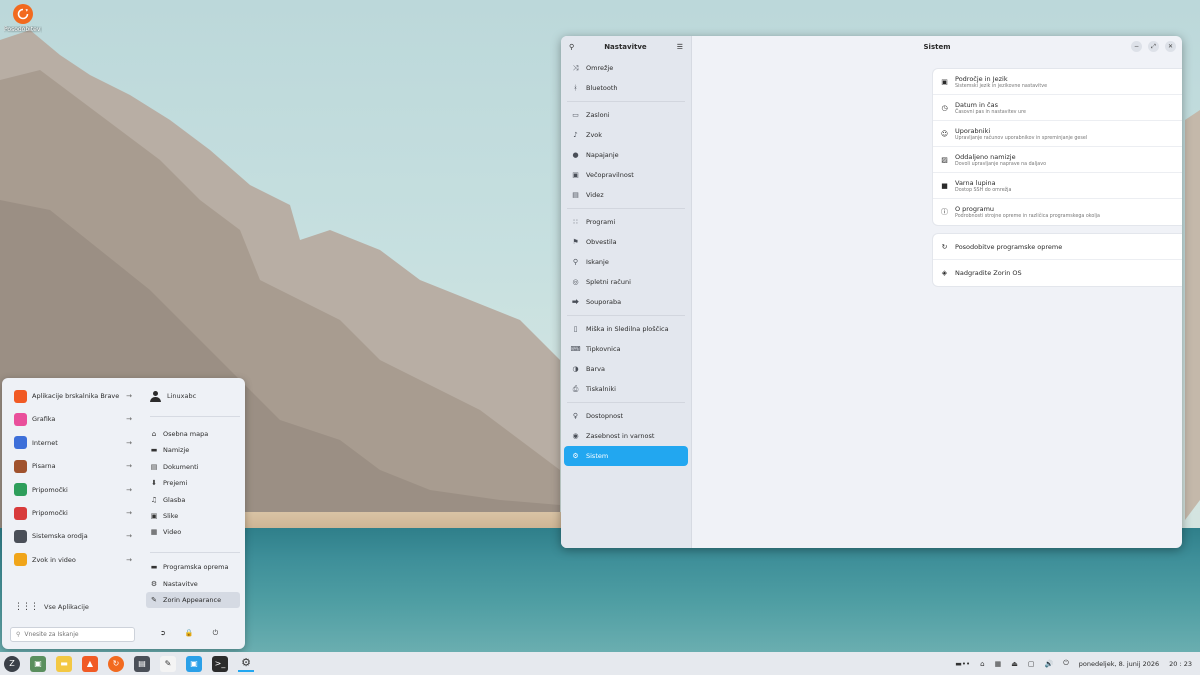  What do you see at coordinates (73, 466) in the screenshot?
I see `menu-category-3: Pisarna →` at bounding box center [73, 466].